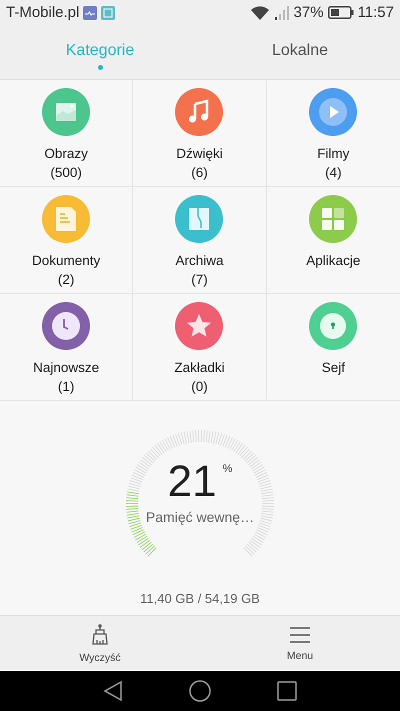 This screenshot has width=400, height=711. I want to click on wifi-icon, so click(260, 12).